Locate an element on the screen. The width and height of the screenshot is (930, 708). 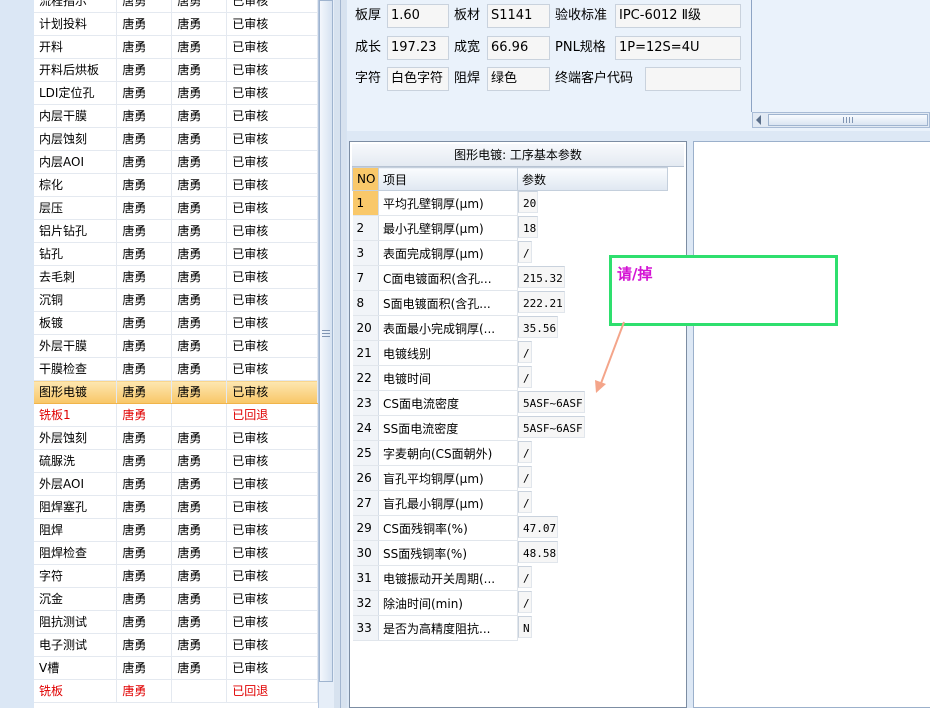
param-cell-no: 1 is located at coordinates (365, 203).